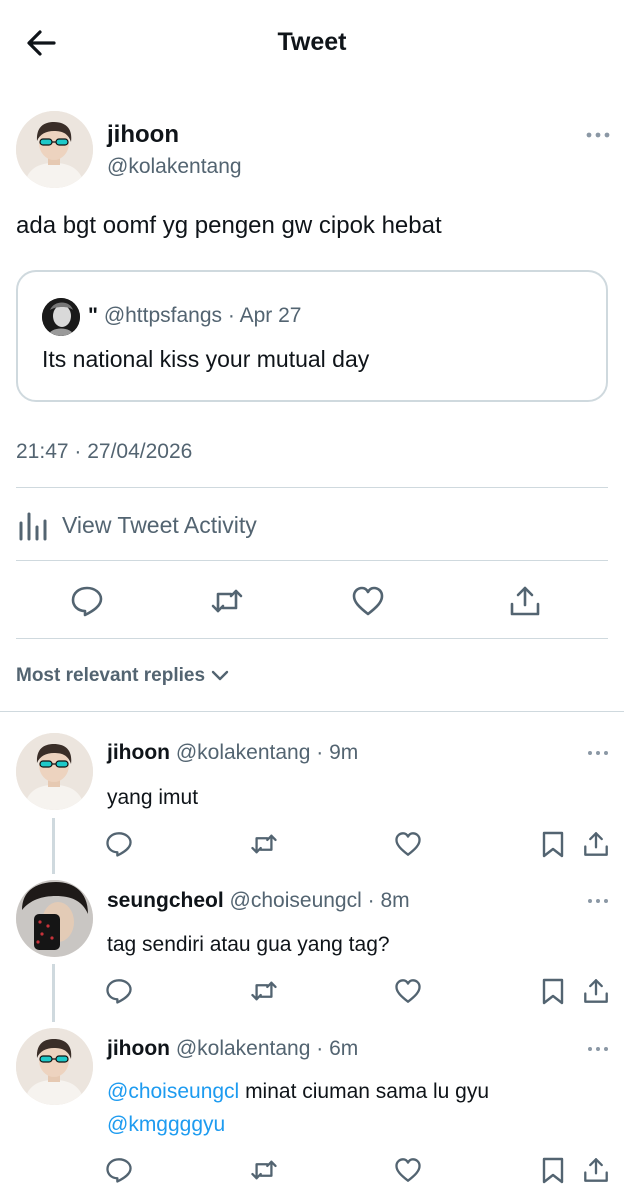 The image size is (624, 1200). I want to click on chevron-down-icon, so click(220, 675).